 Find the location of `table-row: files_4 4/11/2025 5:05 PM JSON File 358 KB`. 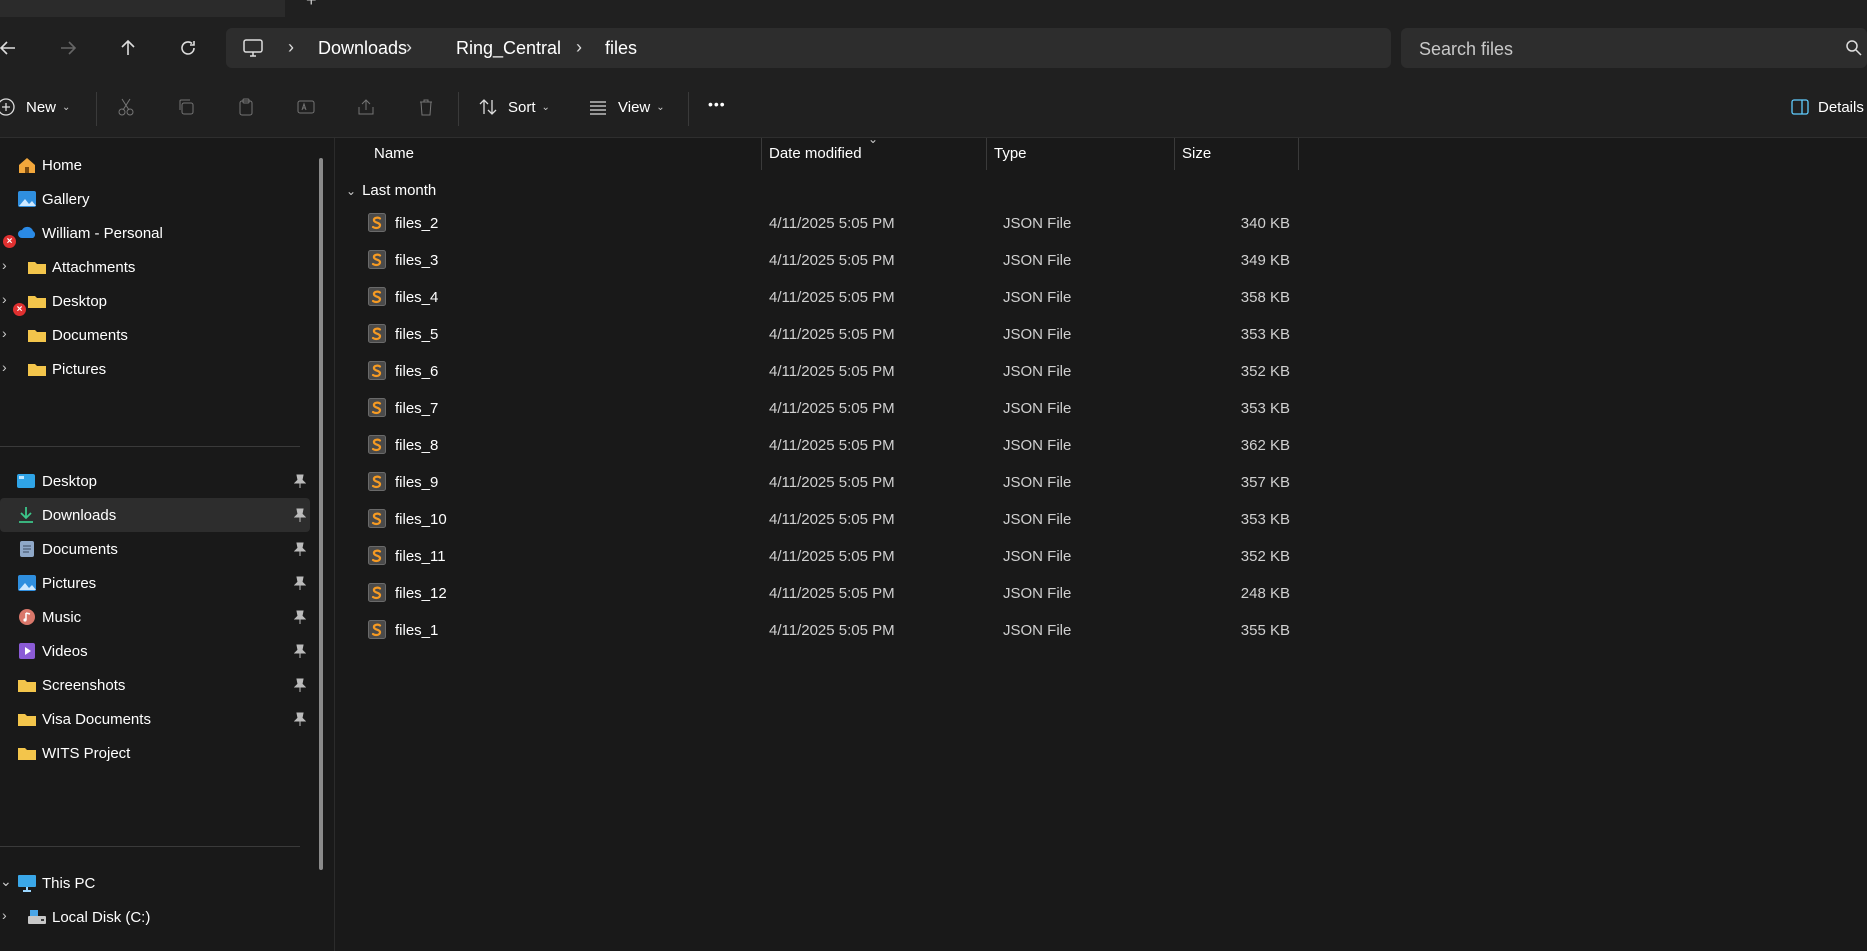

table-row: files_4 4/11/2025 5:05 PM JSON File 358 KB is located at coordinates (901, 297).